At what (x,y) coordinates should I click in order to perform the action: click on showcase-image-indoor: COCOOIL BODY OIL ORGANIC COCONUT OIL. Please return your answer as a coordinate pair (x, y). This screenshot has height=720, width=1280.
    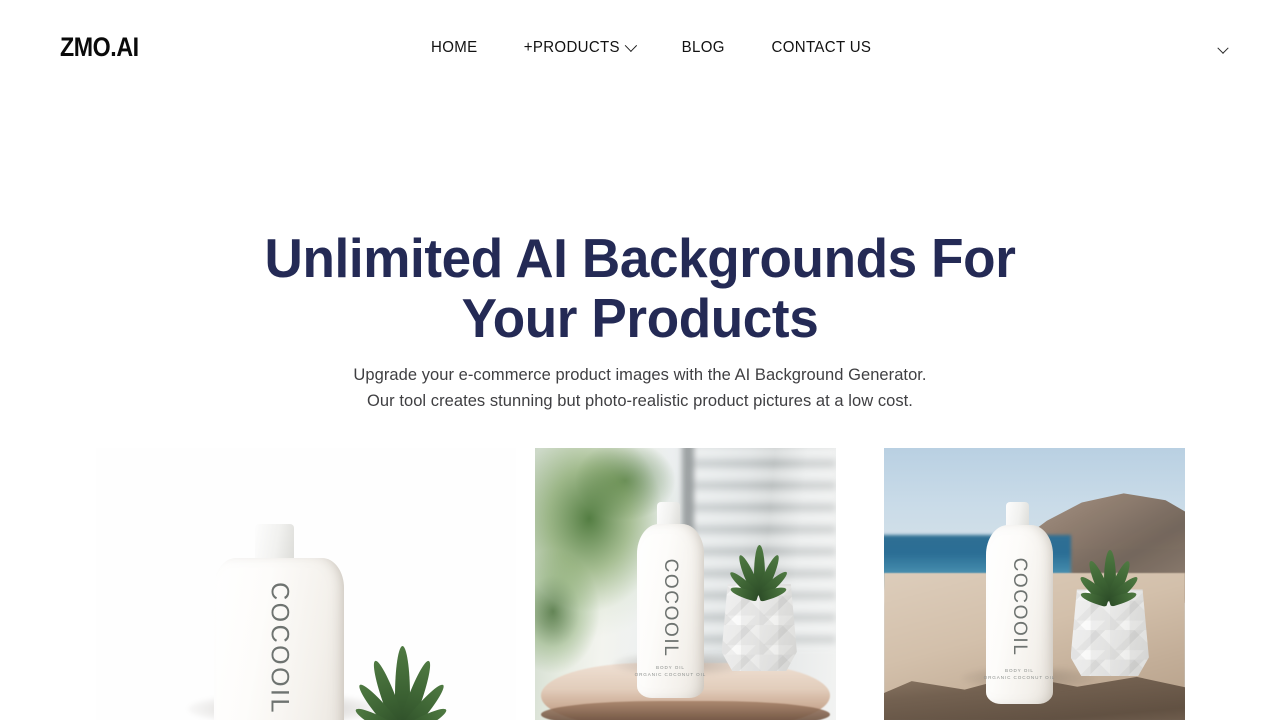
    Looking at the image, I should click on (685, 584).